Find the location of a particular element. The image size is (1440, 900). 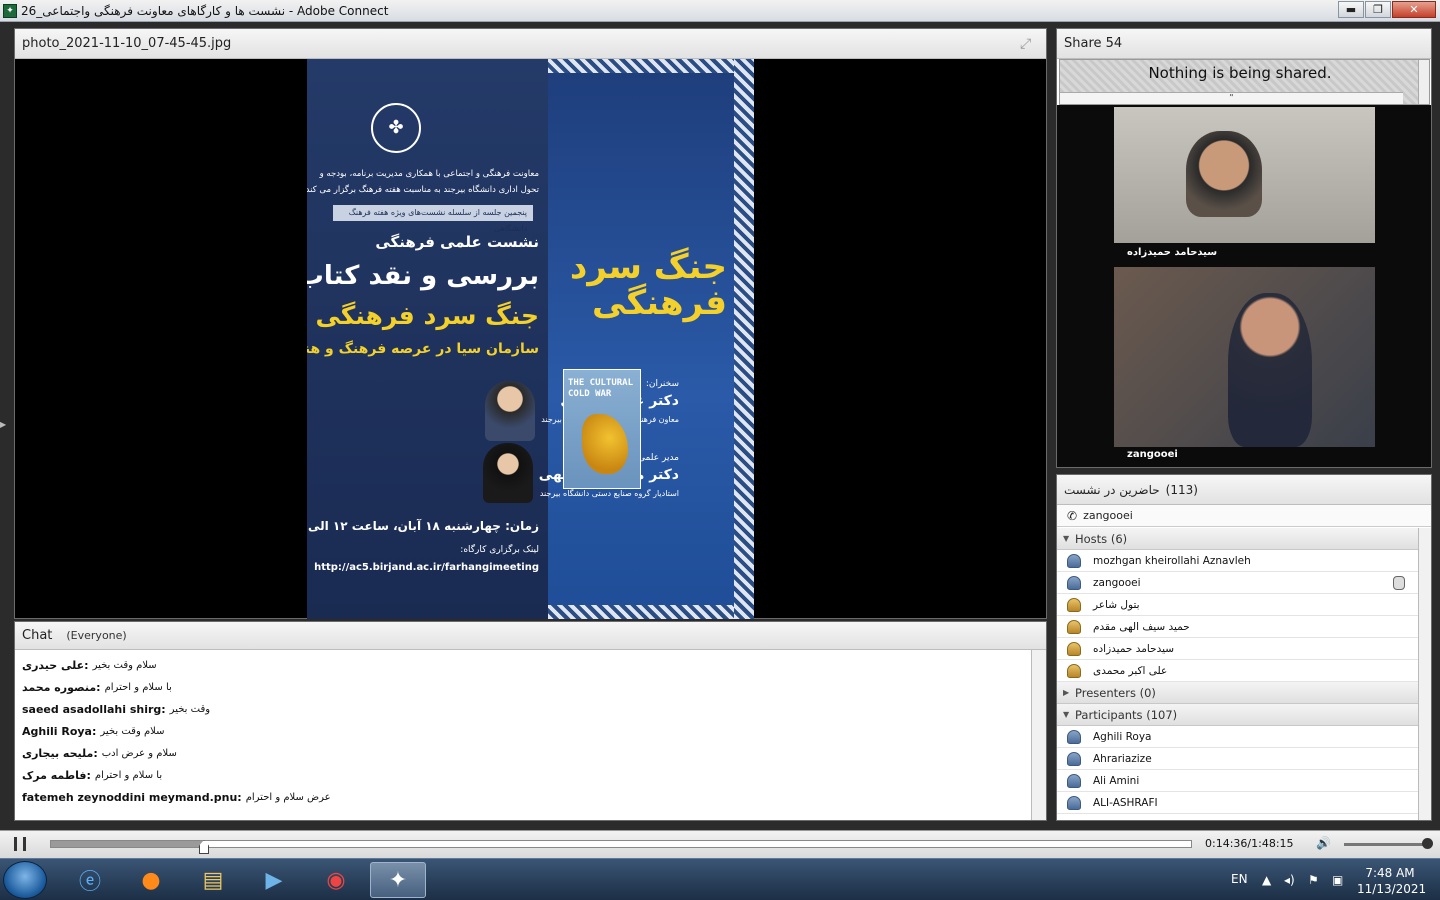

speaker-icon: 🔊 is located at coordinates (1323, 843).